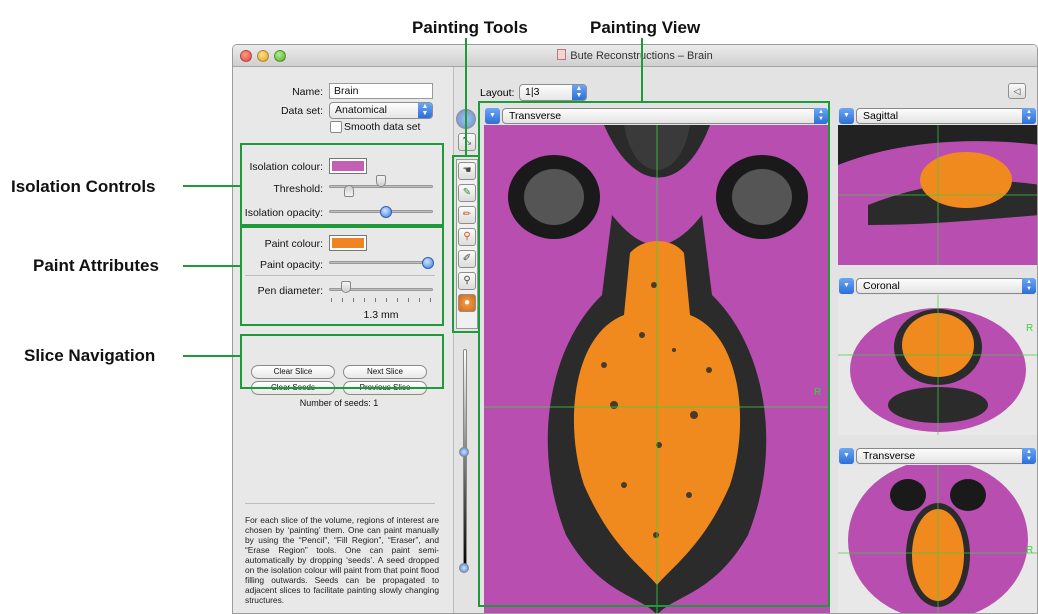  I want to click on window-title: Bute Reconstructions – Brain, so click(635, 55).